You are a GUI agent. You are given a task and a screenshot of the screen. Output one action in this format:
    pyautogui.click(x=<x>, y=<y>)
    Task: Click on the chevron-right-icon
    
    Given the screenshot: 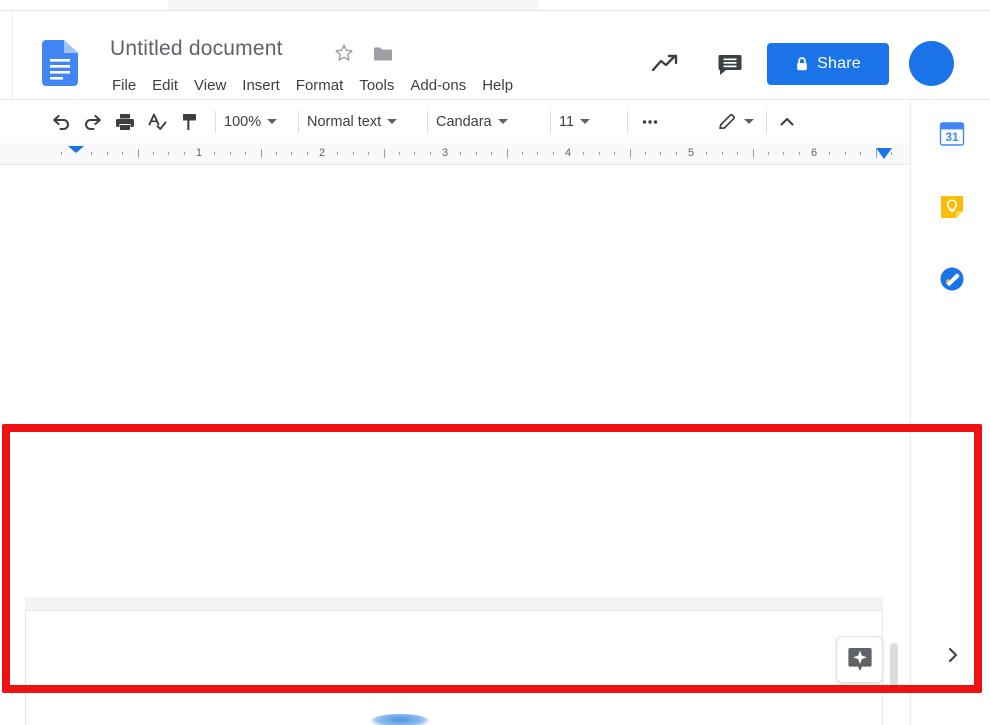 What is the action you would take?
    pyautogui.click(x=953, y=655)
    